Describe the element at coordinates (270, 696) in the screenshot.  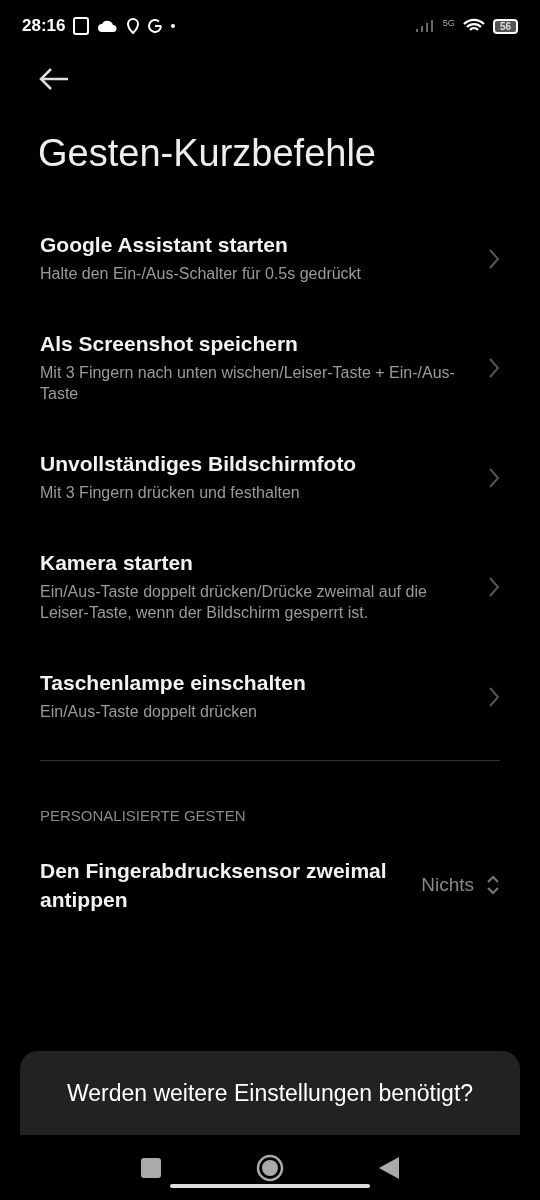
I see `settings-item: Taschenlampe einschalten Ein/Aus-Taste doppelt drücken` at that location.